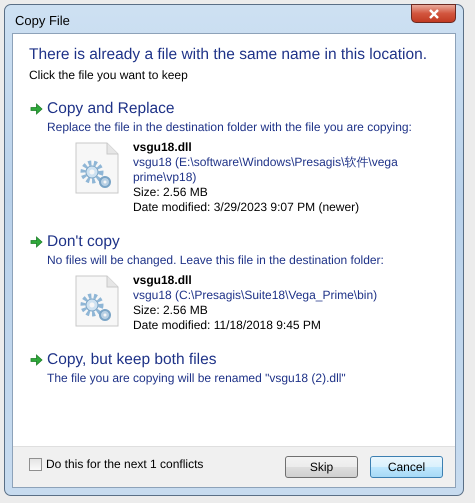  What do you see at coordinates (321, 467) in the screenshot?
I see `dialog-button: Skip` at bounding box center [321, 467].